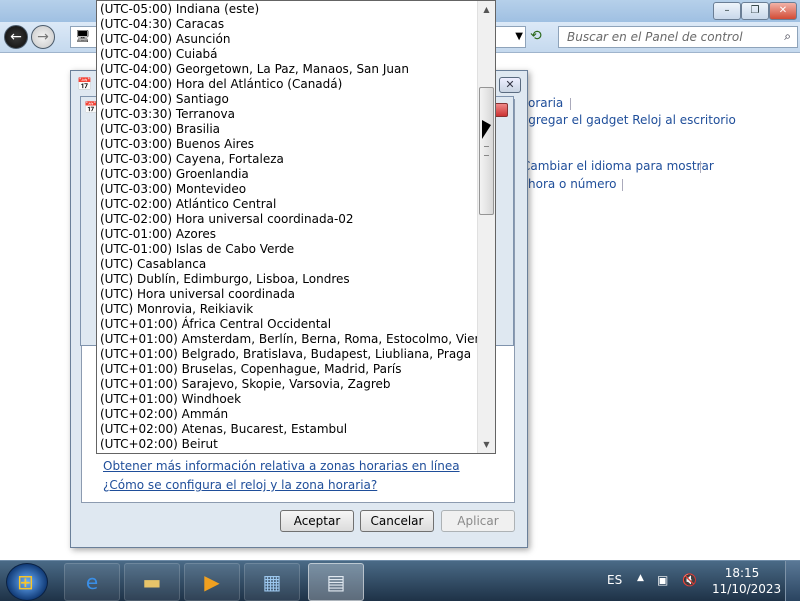  I want to click on timezone-option: (UTC+02:00) Atenas, Bucarest, Estambul, so click(223, 429).